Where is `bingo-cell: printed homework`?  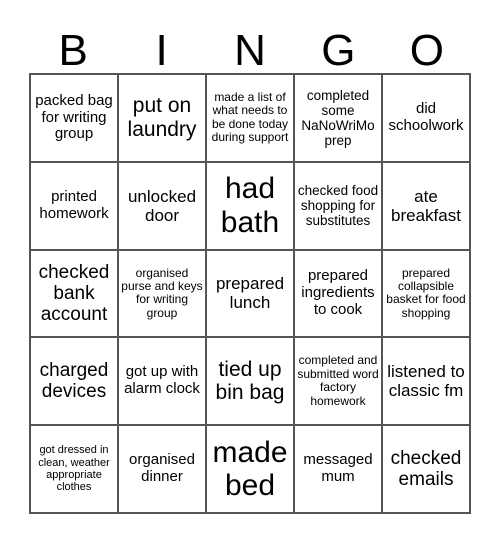 bingo-cell: printed homework is located at coordinates (74, 205).